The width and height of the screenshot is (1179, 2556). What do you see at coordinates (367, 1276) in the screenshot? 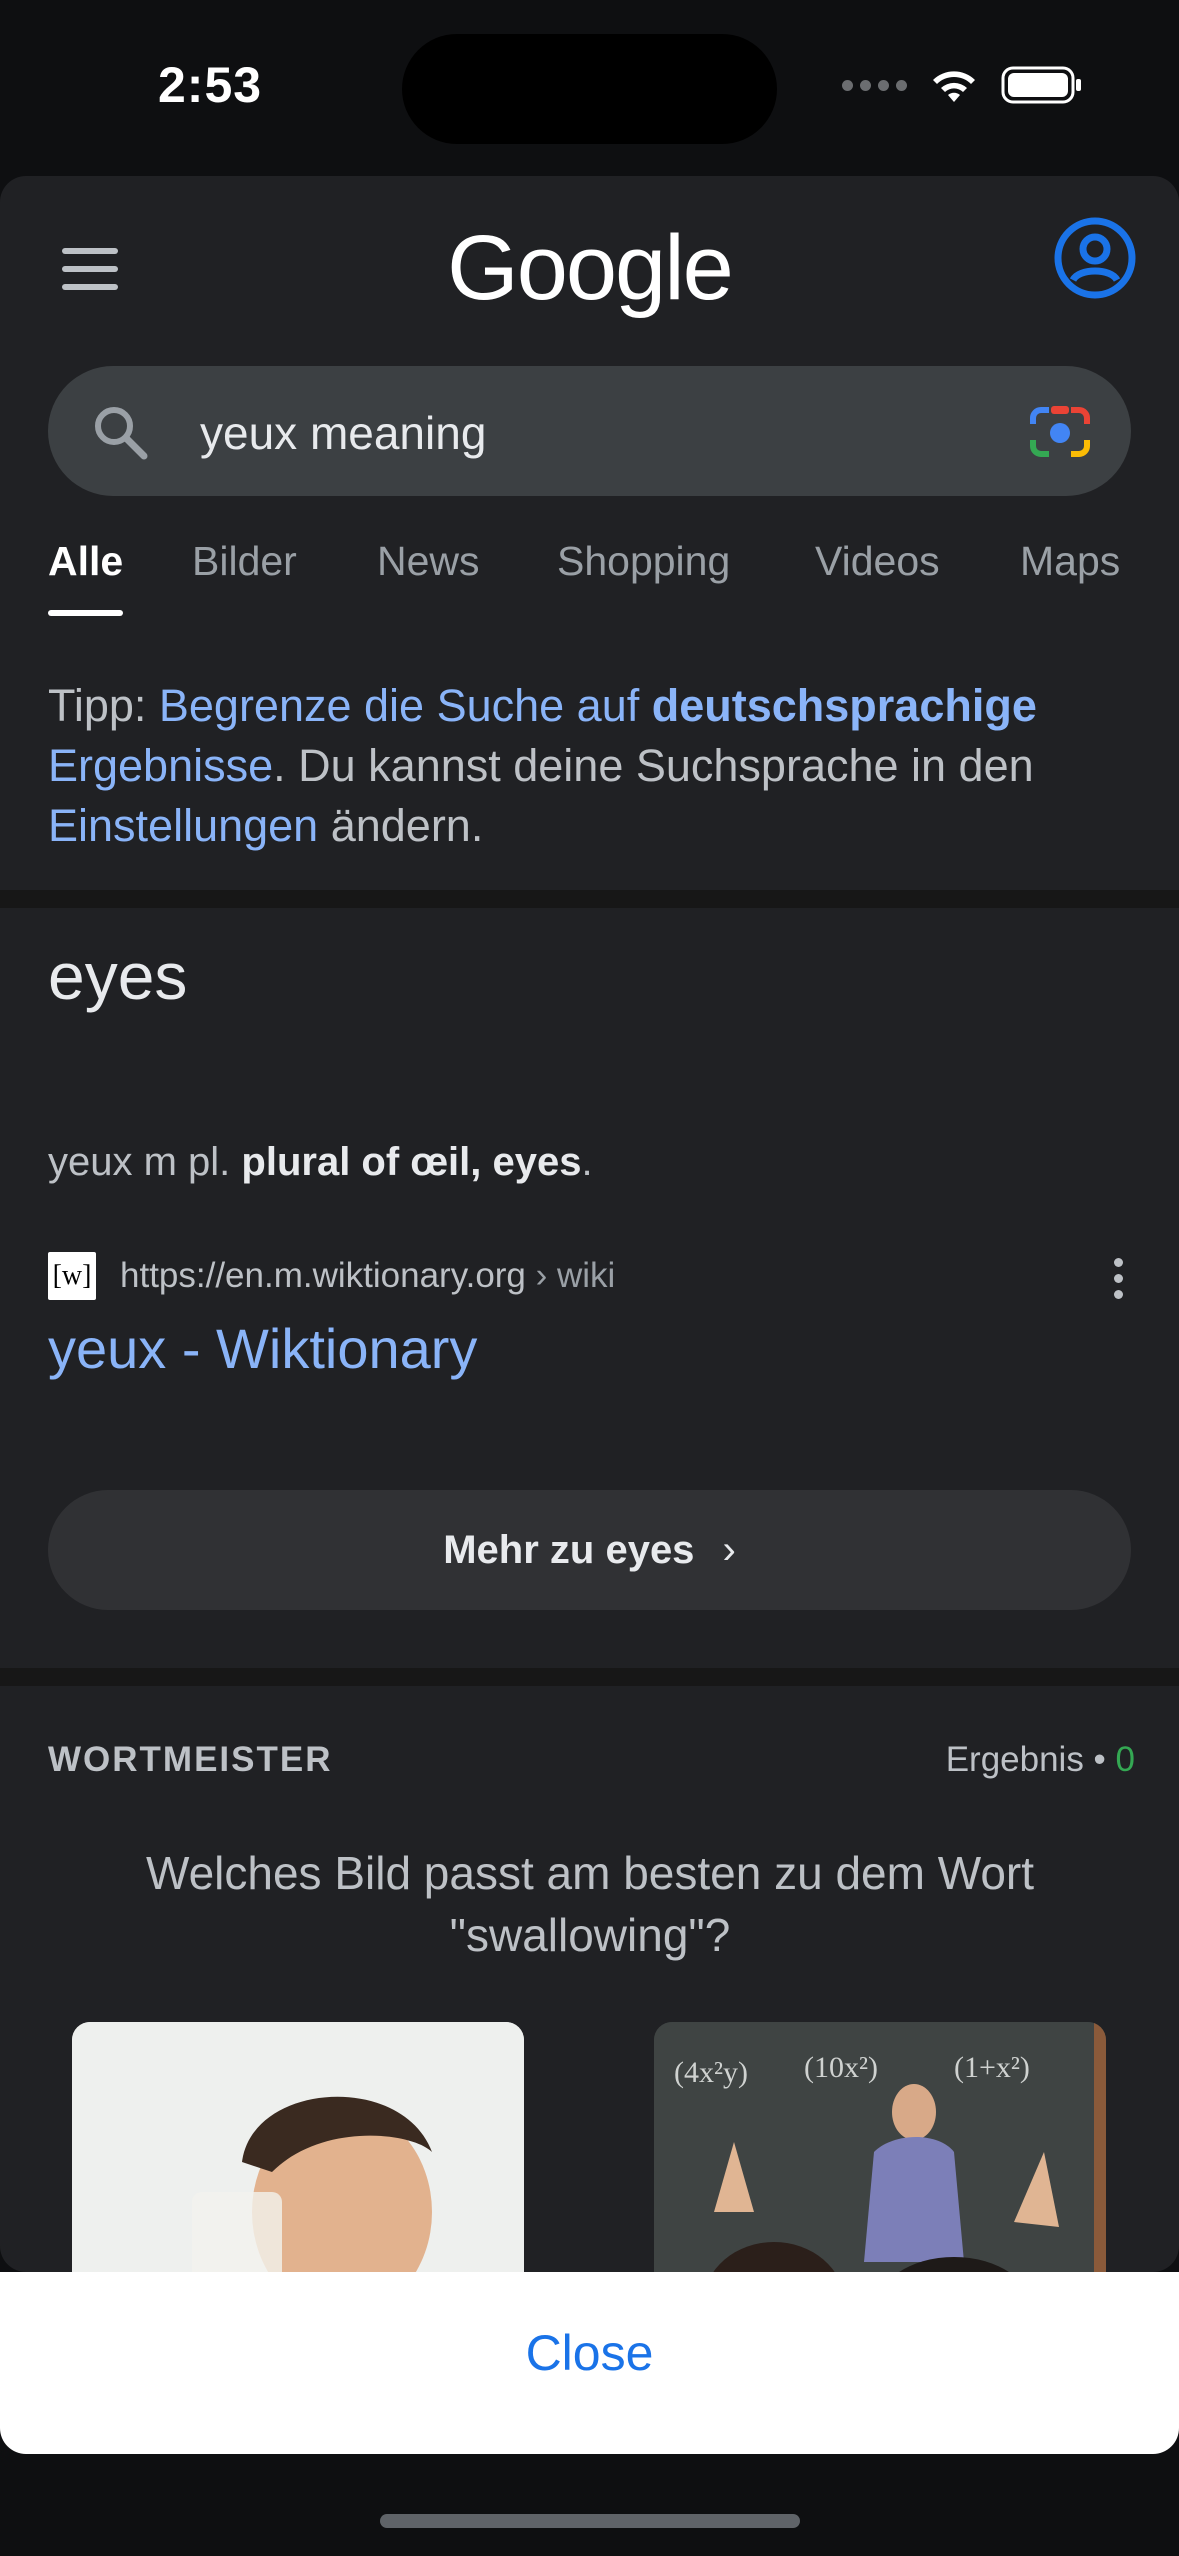
I see `source-url: https://en.m.wiktionary.org › wiki` at bounding box center [367, 1276].